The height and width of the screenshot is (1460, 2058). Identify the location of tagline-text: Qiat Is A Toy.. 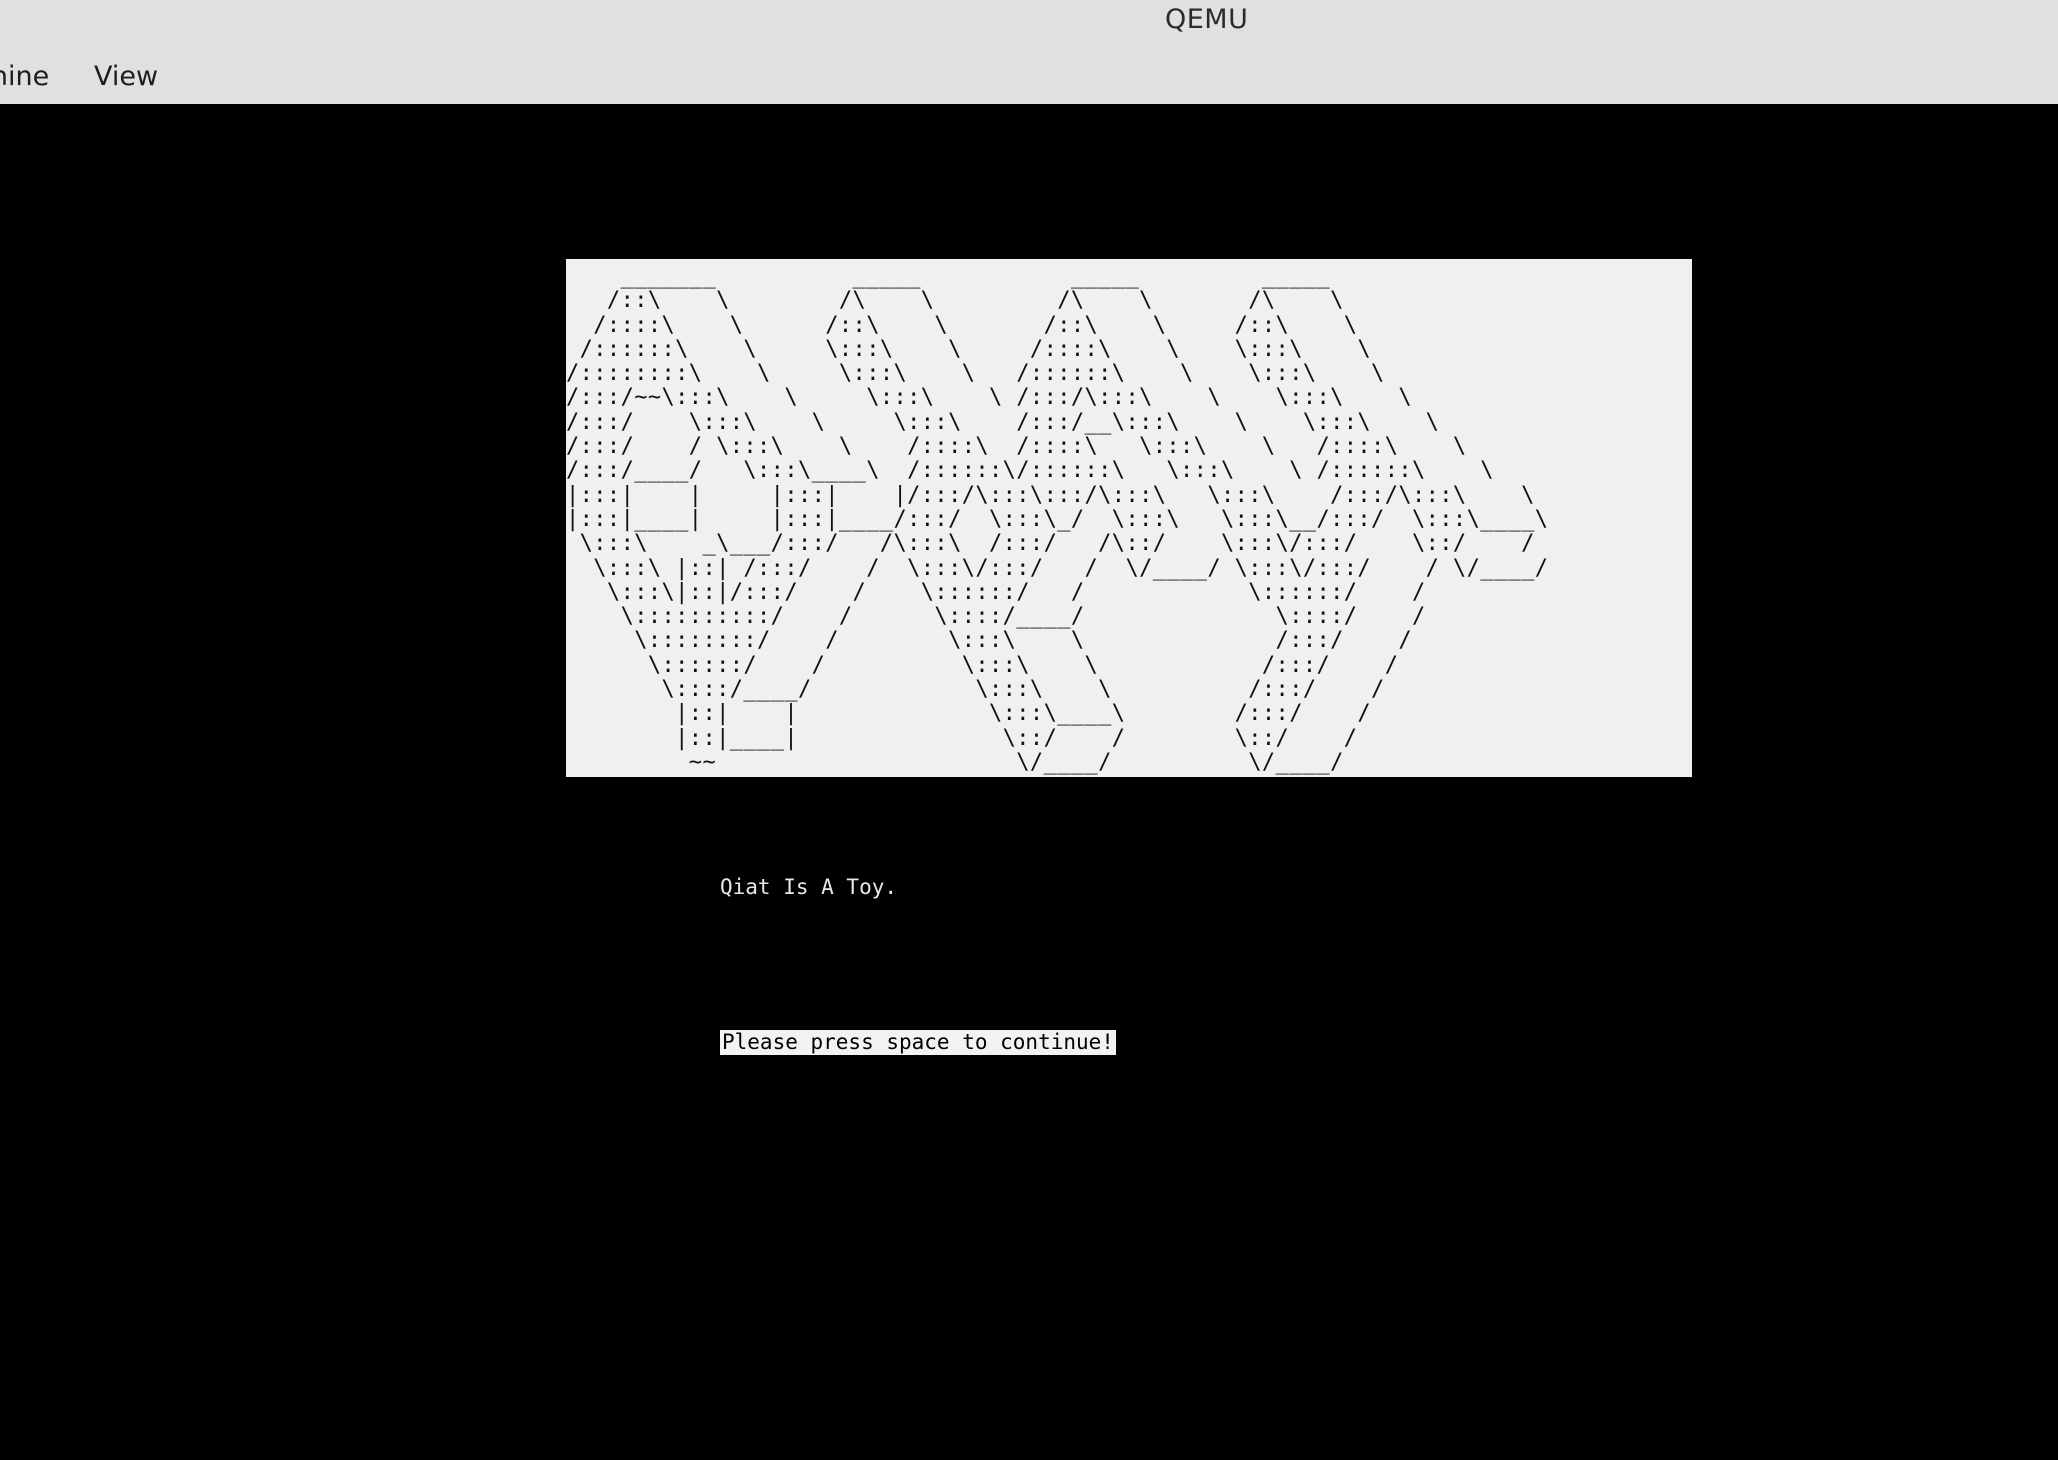
(809, 887).